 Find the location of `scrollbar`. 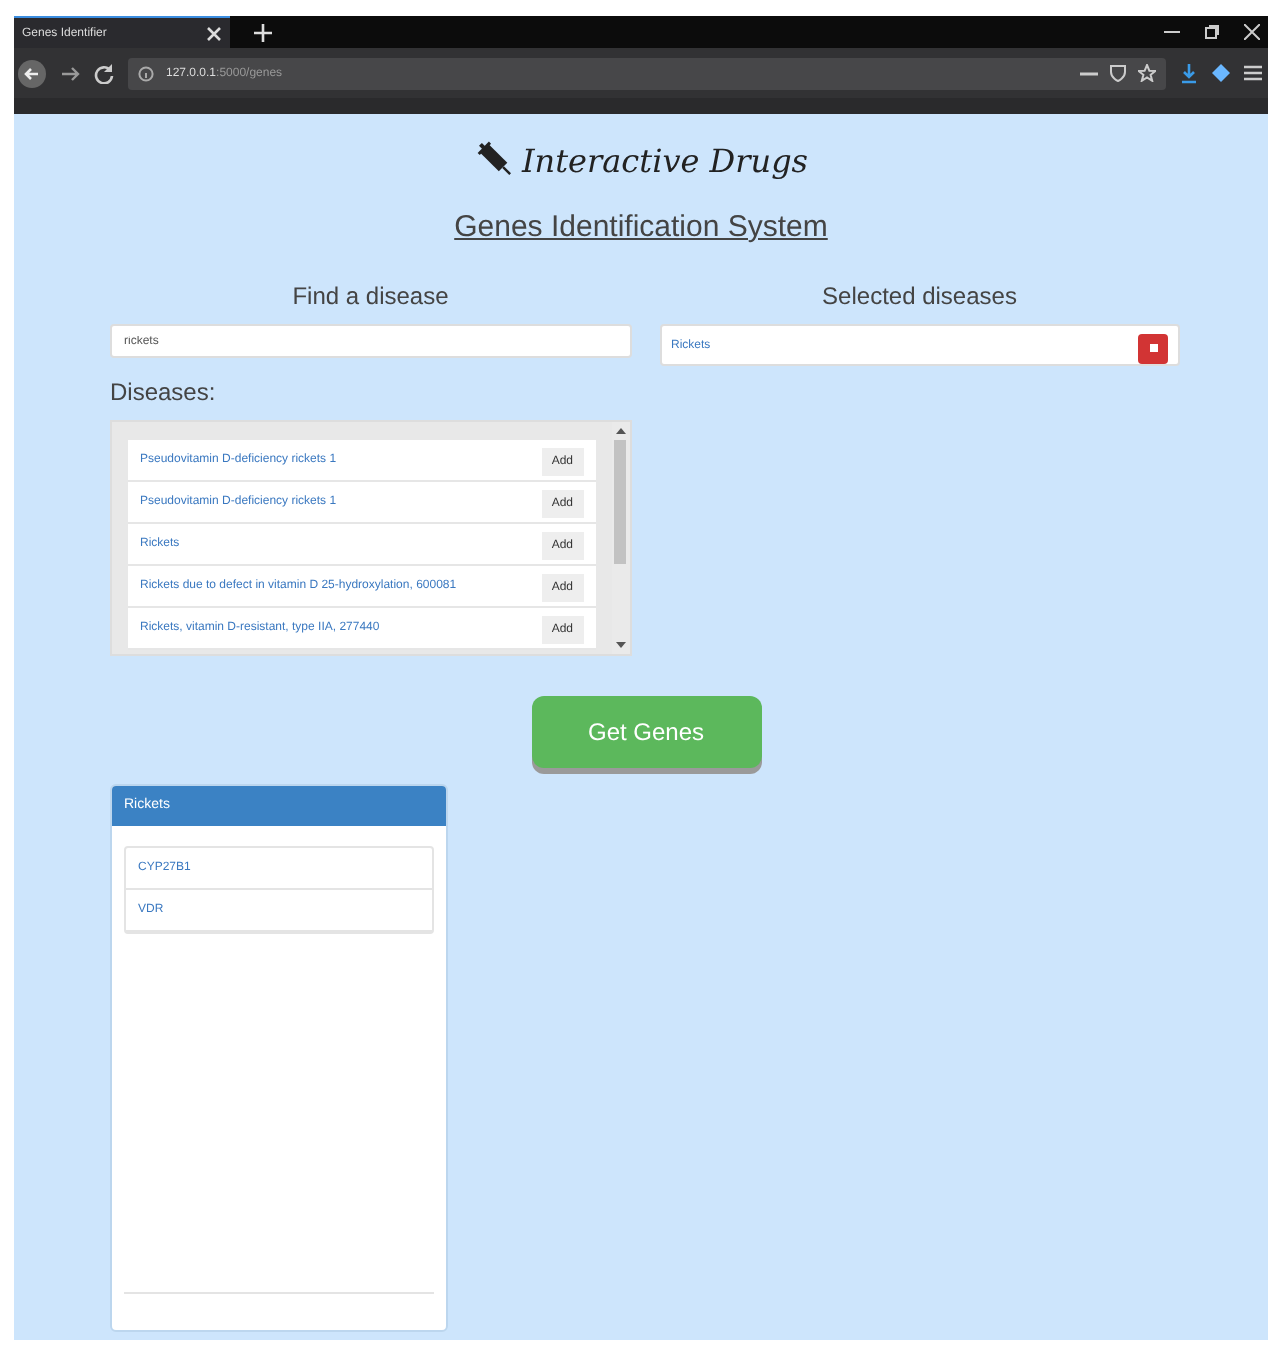

scrollbar is located at coordinates (620, 538).